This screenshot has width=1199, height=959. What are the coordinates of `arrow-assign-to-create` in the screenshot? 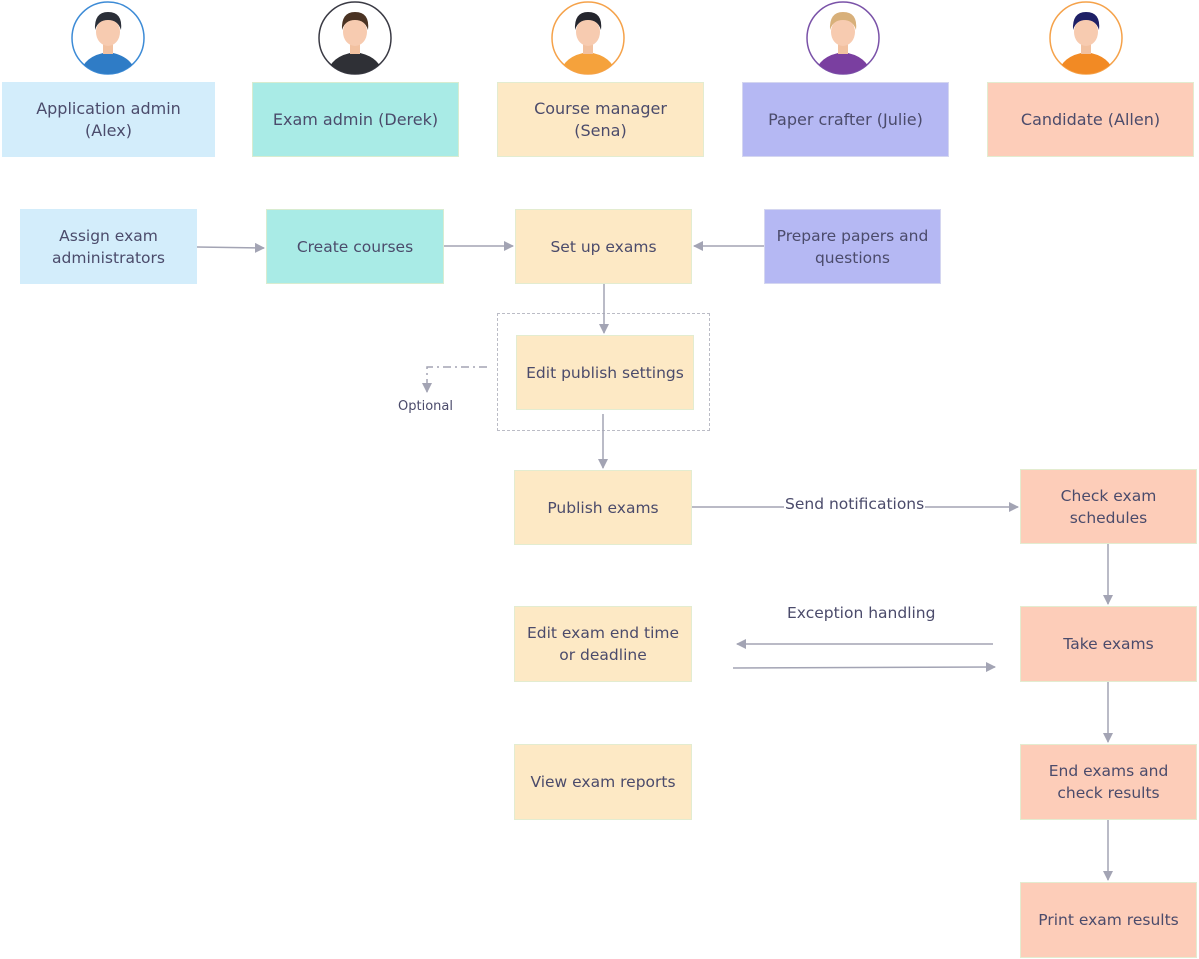 It's located at (230, 247).